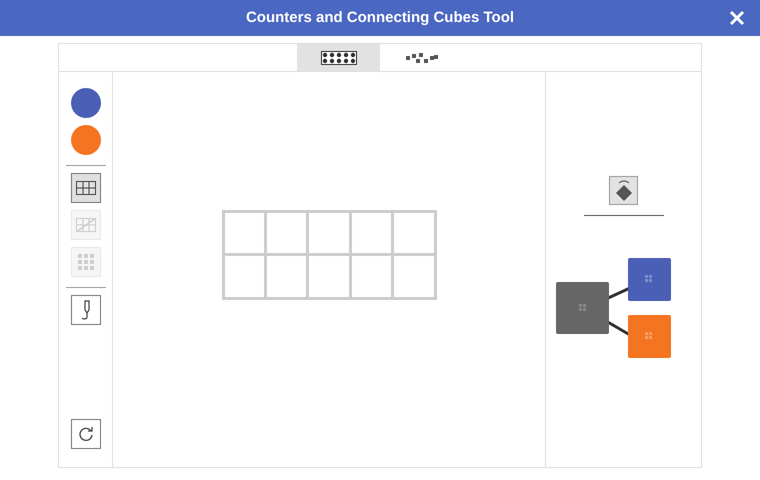 The height and width of the screenshot is (480, 760). I want to click on ten-frame-icon, so click(338, 57).